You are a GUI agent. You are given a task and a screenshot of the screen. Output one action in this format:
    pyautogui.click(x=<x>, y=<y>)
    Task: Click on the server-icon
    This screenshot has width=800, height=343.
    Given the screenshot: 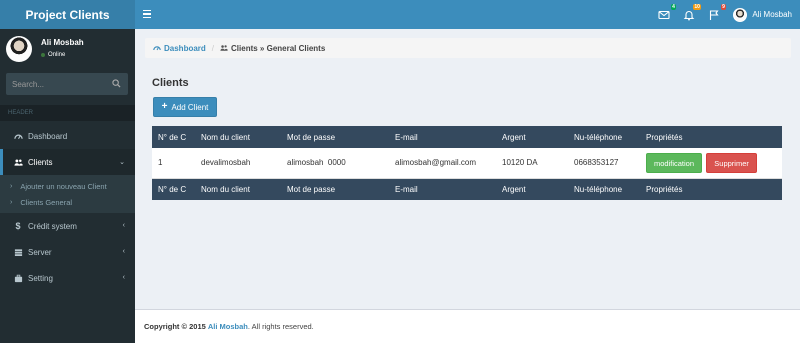 What is the action you would take?
    pyautogui.click(x=18, y=252)
    